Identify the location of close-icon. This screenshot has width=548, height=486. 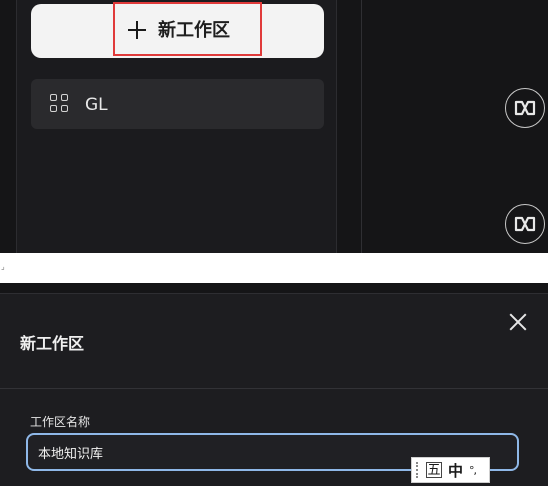
(518, 322).